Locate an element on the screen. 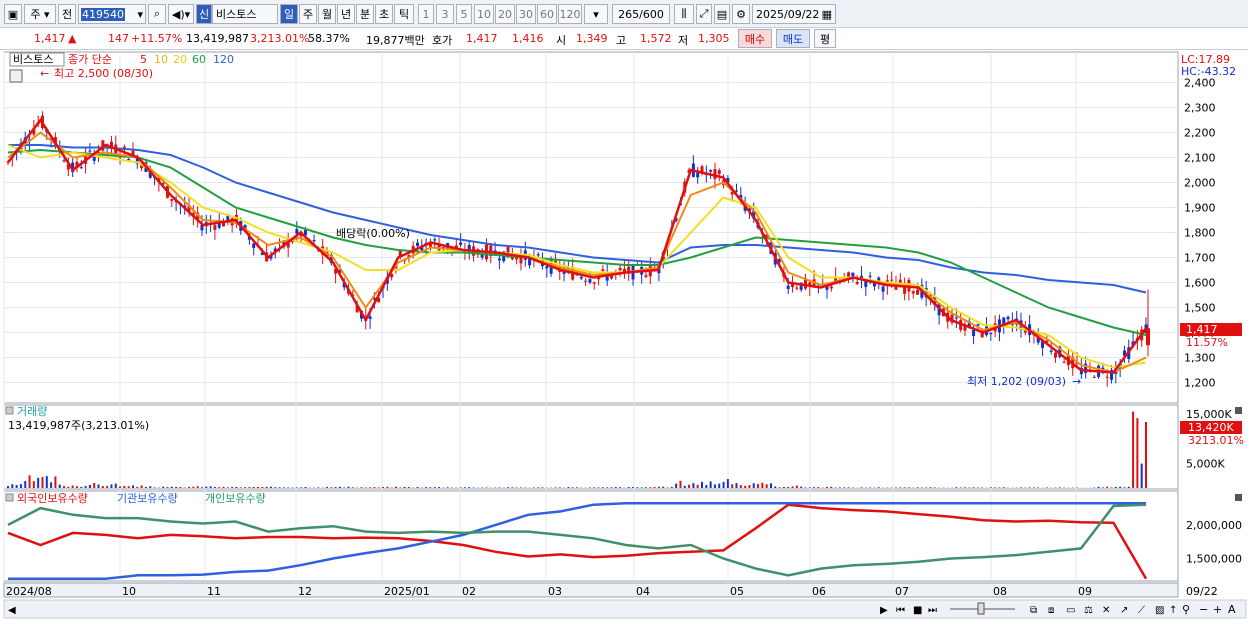 Image resolution: width=1248 pixels, height=624 pixels. count-field: 265/600 is located at coordinates (641, 14).